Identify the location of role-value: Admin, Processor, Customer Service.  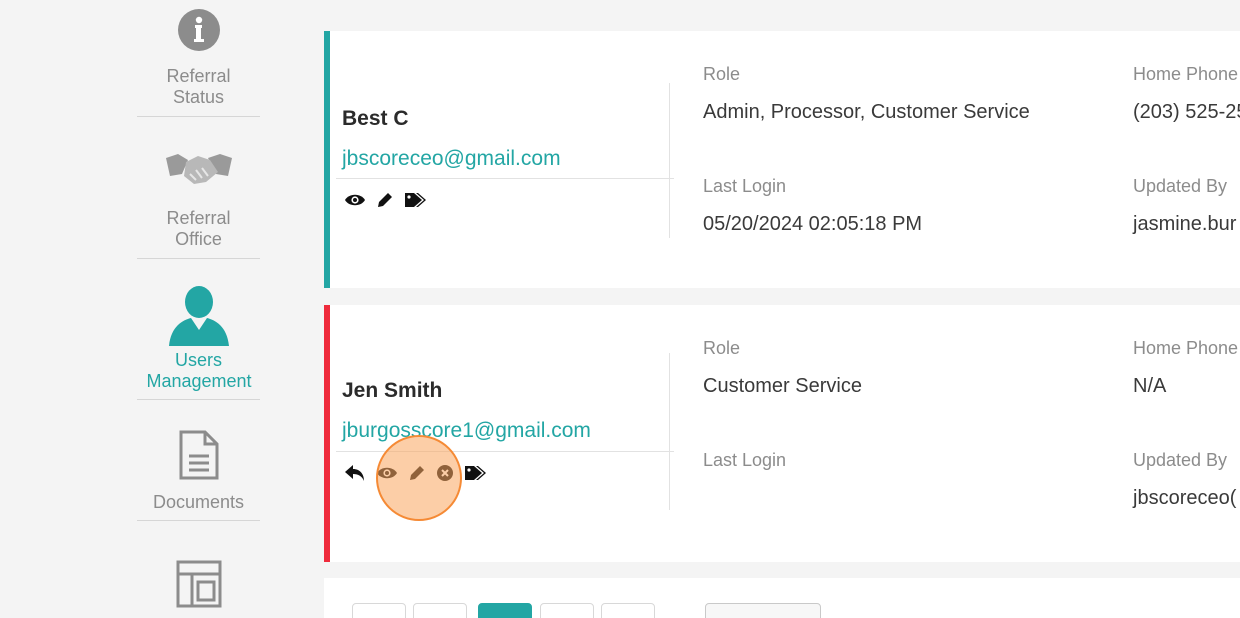
(866, 112).